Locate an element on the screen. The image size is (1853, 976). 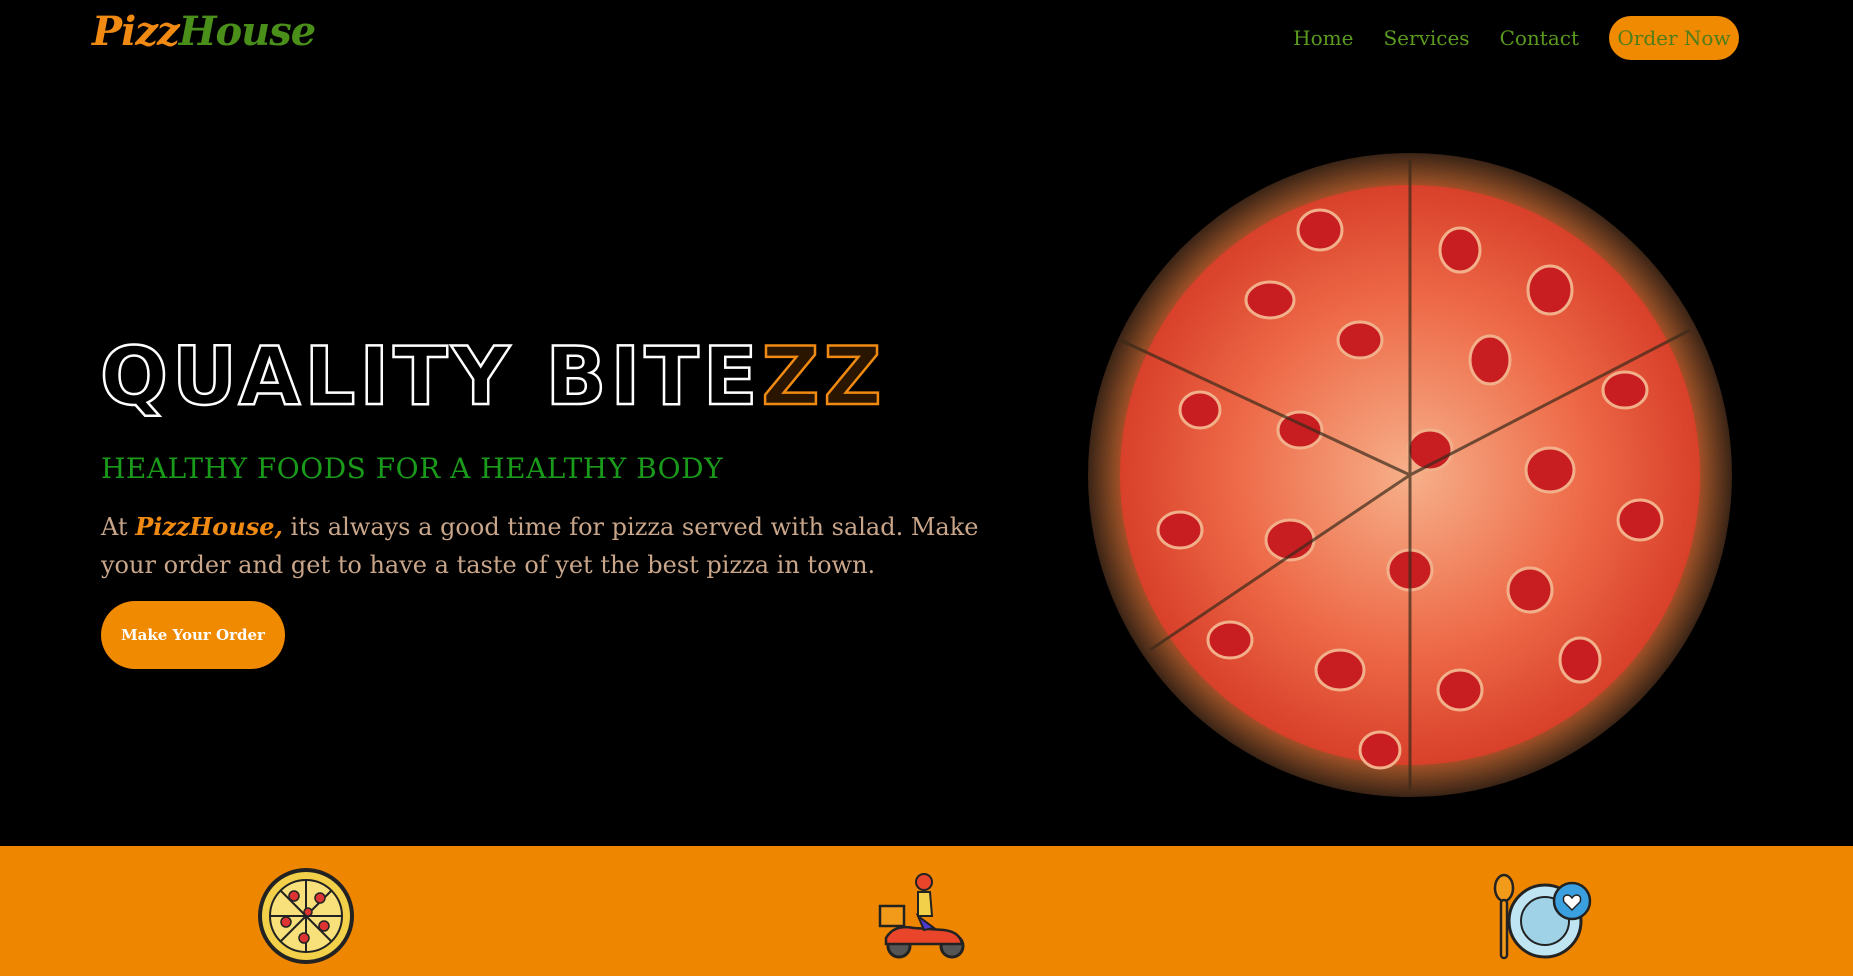
make-your-order-button: Make Your Order is located at coordinates (193, 635).